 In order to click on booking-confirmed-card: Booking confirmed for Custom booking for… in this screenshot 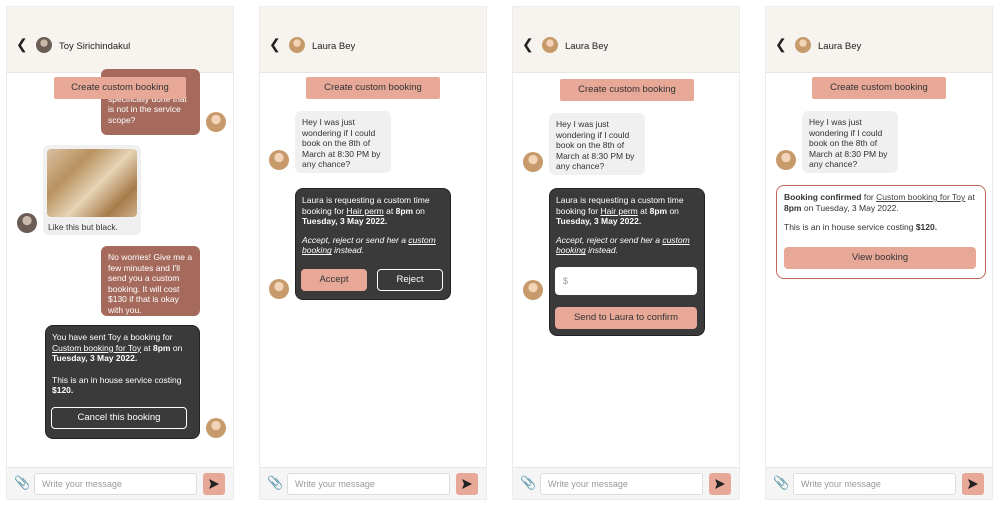, I will do `click(881, 232)`.